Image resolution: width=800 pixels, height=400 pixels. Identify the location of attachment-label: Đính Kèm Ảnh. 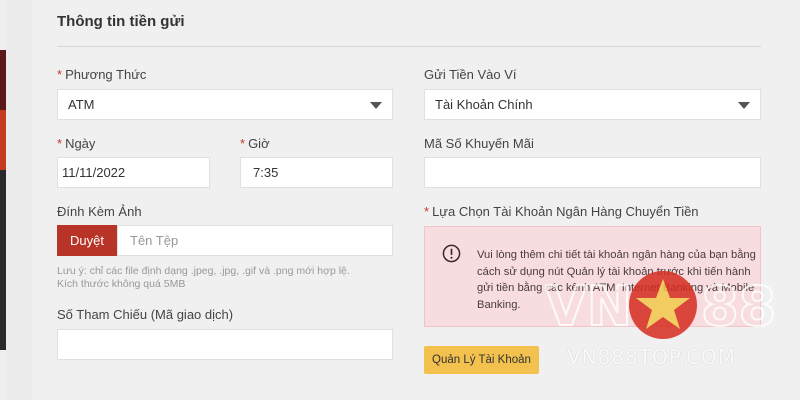
(99, 211).